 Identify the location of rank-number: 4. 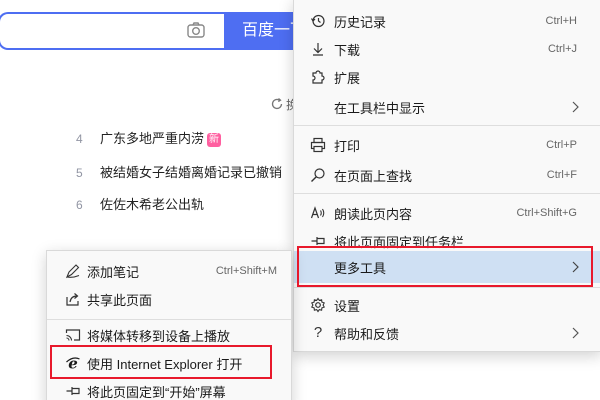
(79, 139).